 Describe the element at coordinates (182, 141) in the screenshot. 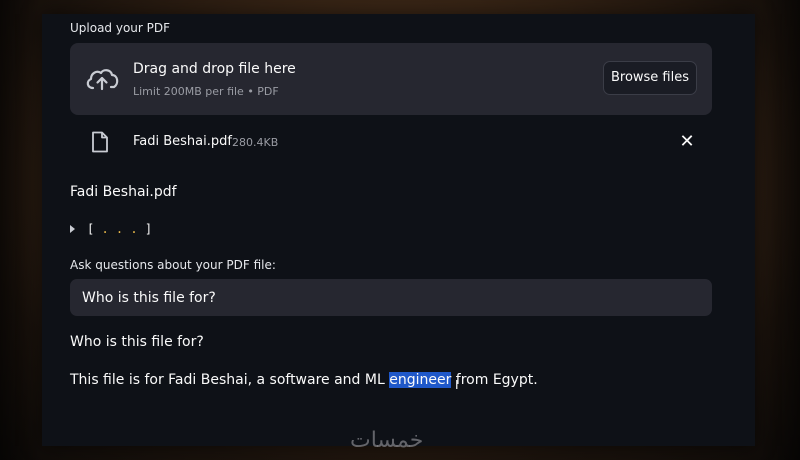

I see `uploaded-file-name: Fadi Beshai.pdf` at that location.